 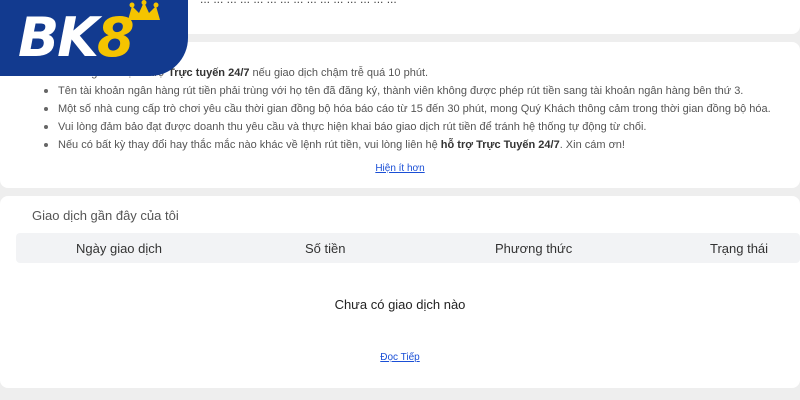 I want to click on note-text: . Xin cám ơn!, so click(x=592, y=145).